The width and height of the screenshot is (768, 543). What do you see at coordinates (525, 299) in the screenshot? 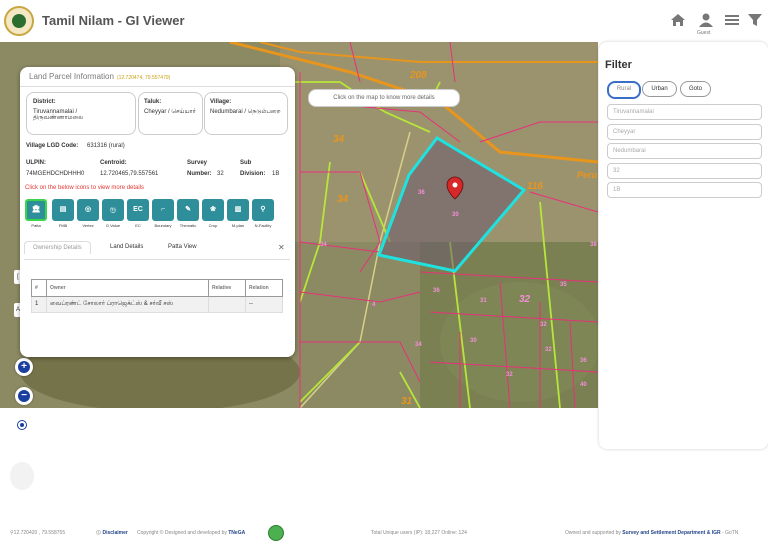
I see `road-label: 32` at bounding box center [525, 299].